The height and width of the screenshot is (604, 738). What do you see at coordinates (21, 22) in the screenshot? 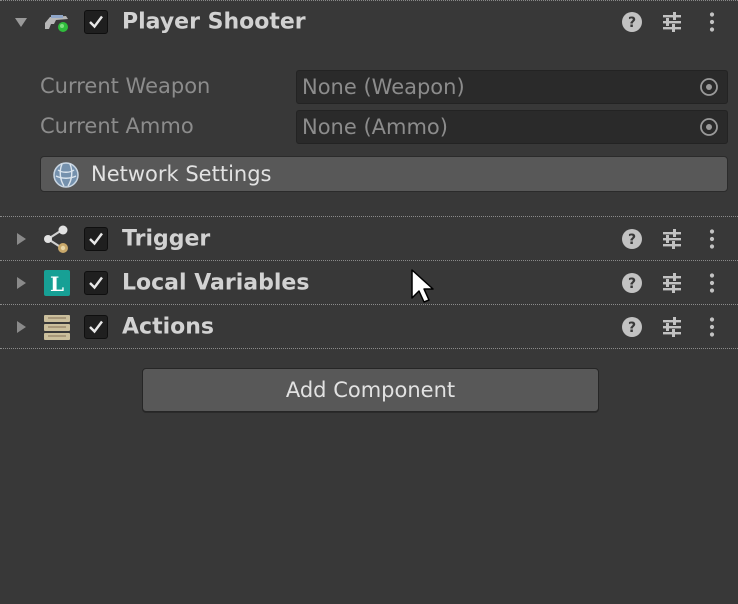
I see `chevron-down-icon` at bounding box center [21, 22].